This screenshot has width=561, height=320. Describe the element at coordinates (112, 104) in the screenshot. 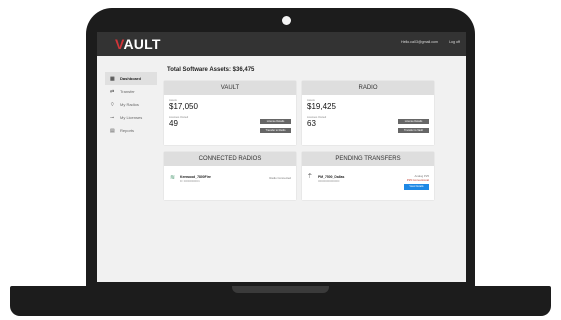

I see `radio-icon: ⌔` at that location.